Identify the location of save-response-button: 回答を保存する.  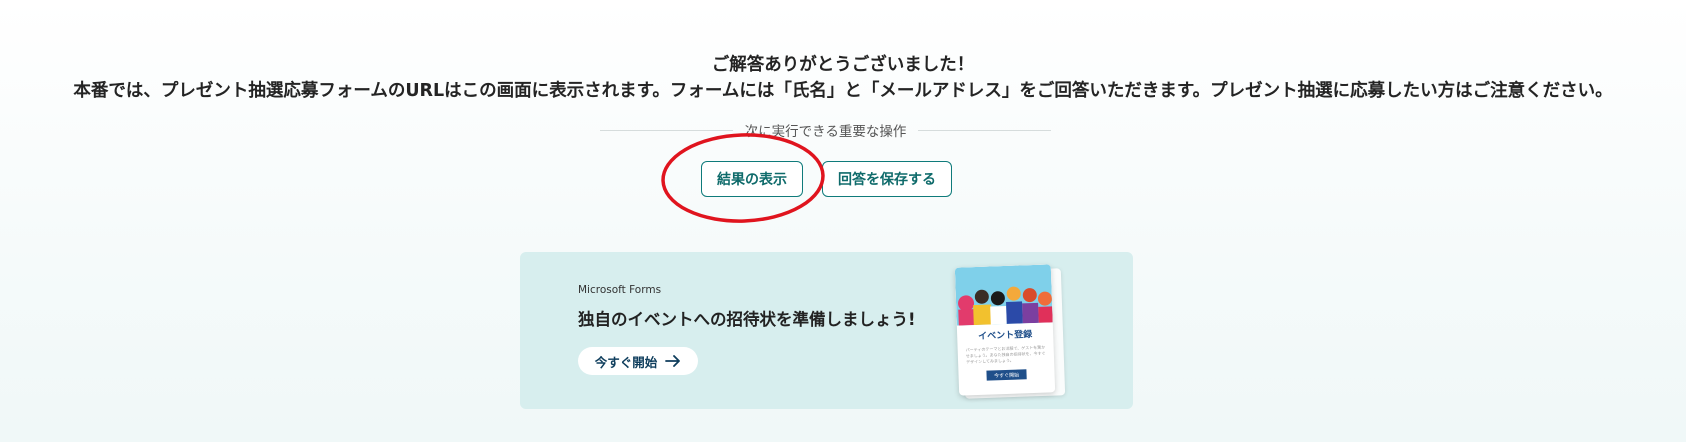
(887, 179).